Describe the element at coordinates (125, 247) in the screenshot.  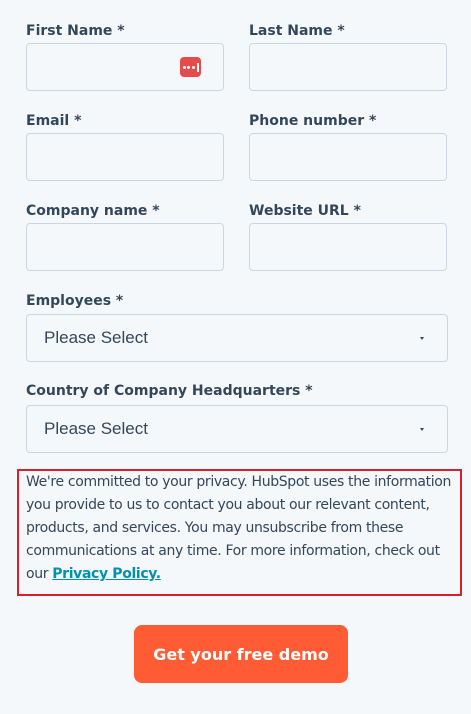
I see `company-input` at that location.